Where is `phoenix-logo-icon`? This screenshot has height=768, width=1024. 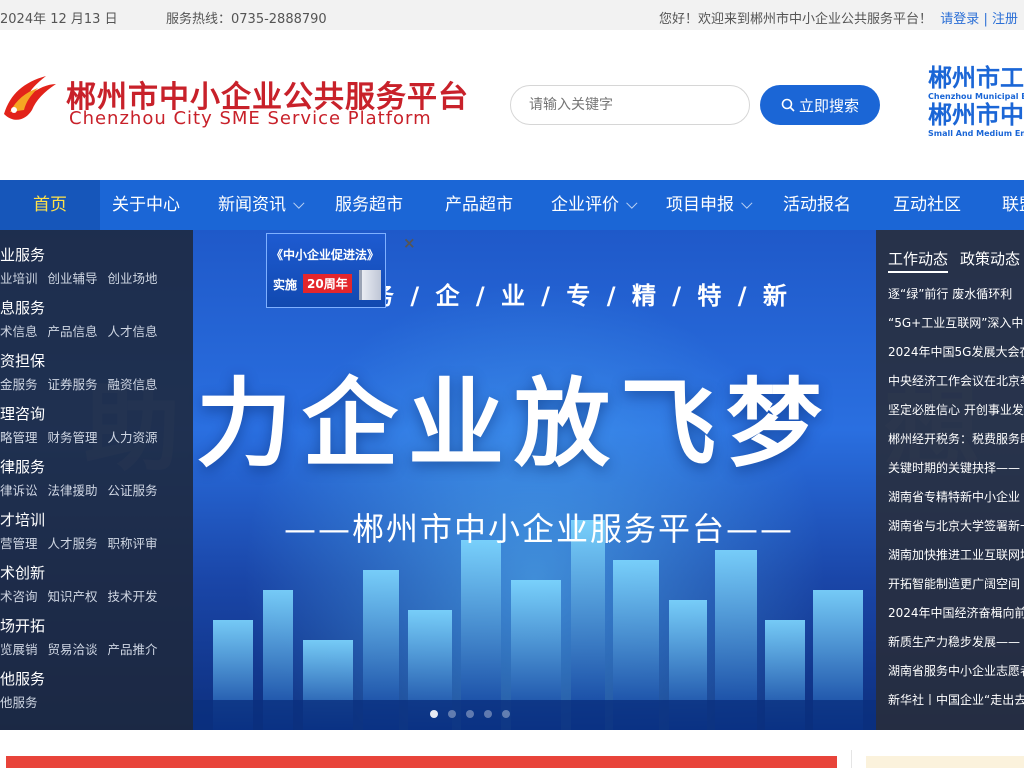 phoenix-logo-icon is located at coordinates (30, 98).